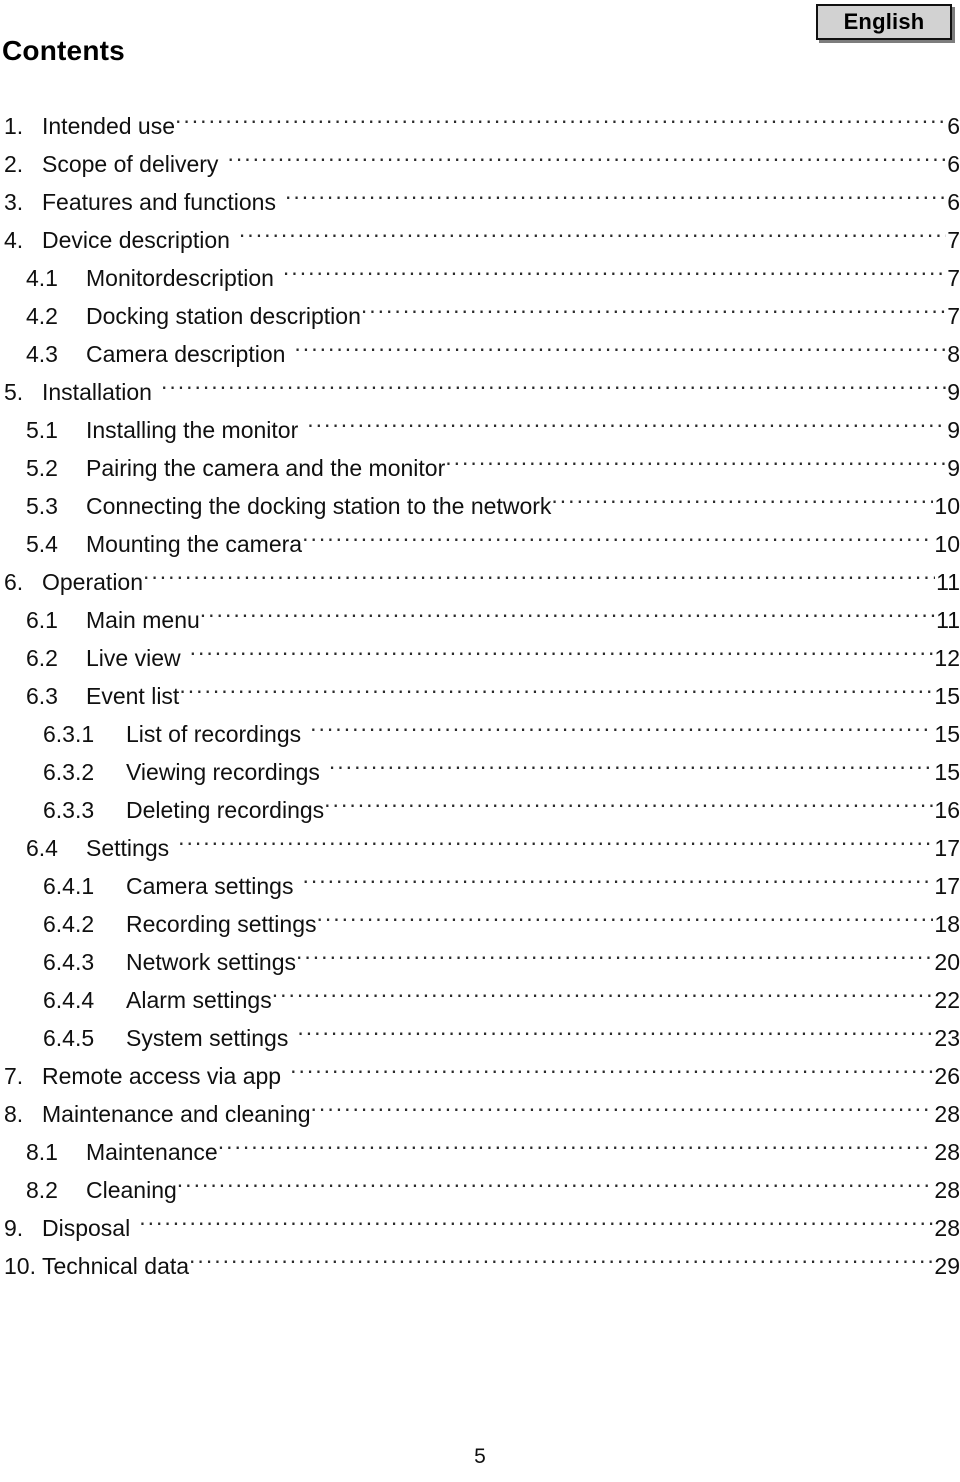  Describe the element at coordinates (69, 1000) in the screenshot. I see `toc-entry-number: 6.4.4` at that location.